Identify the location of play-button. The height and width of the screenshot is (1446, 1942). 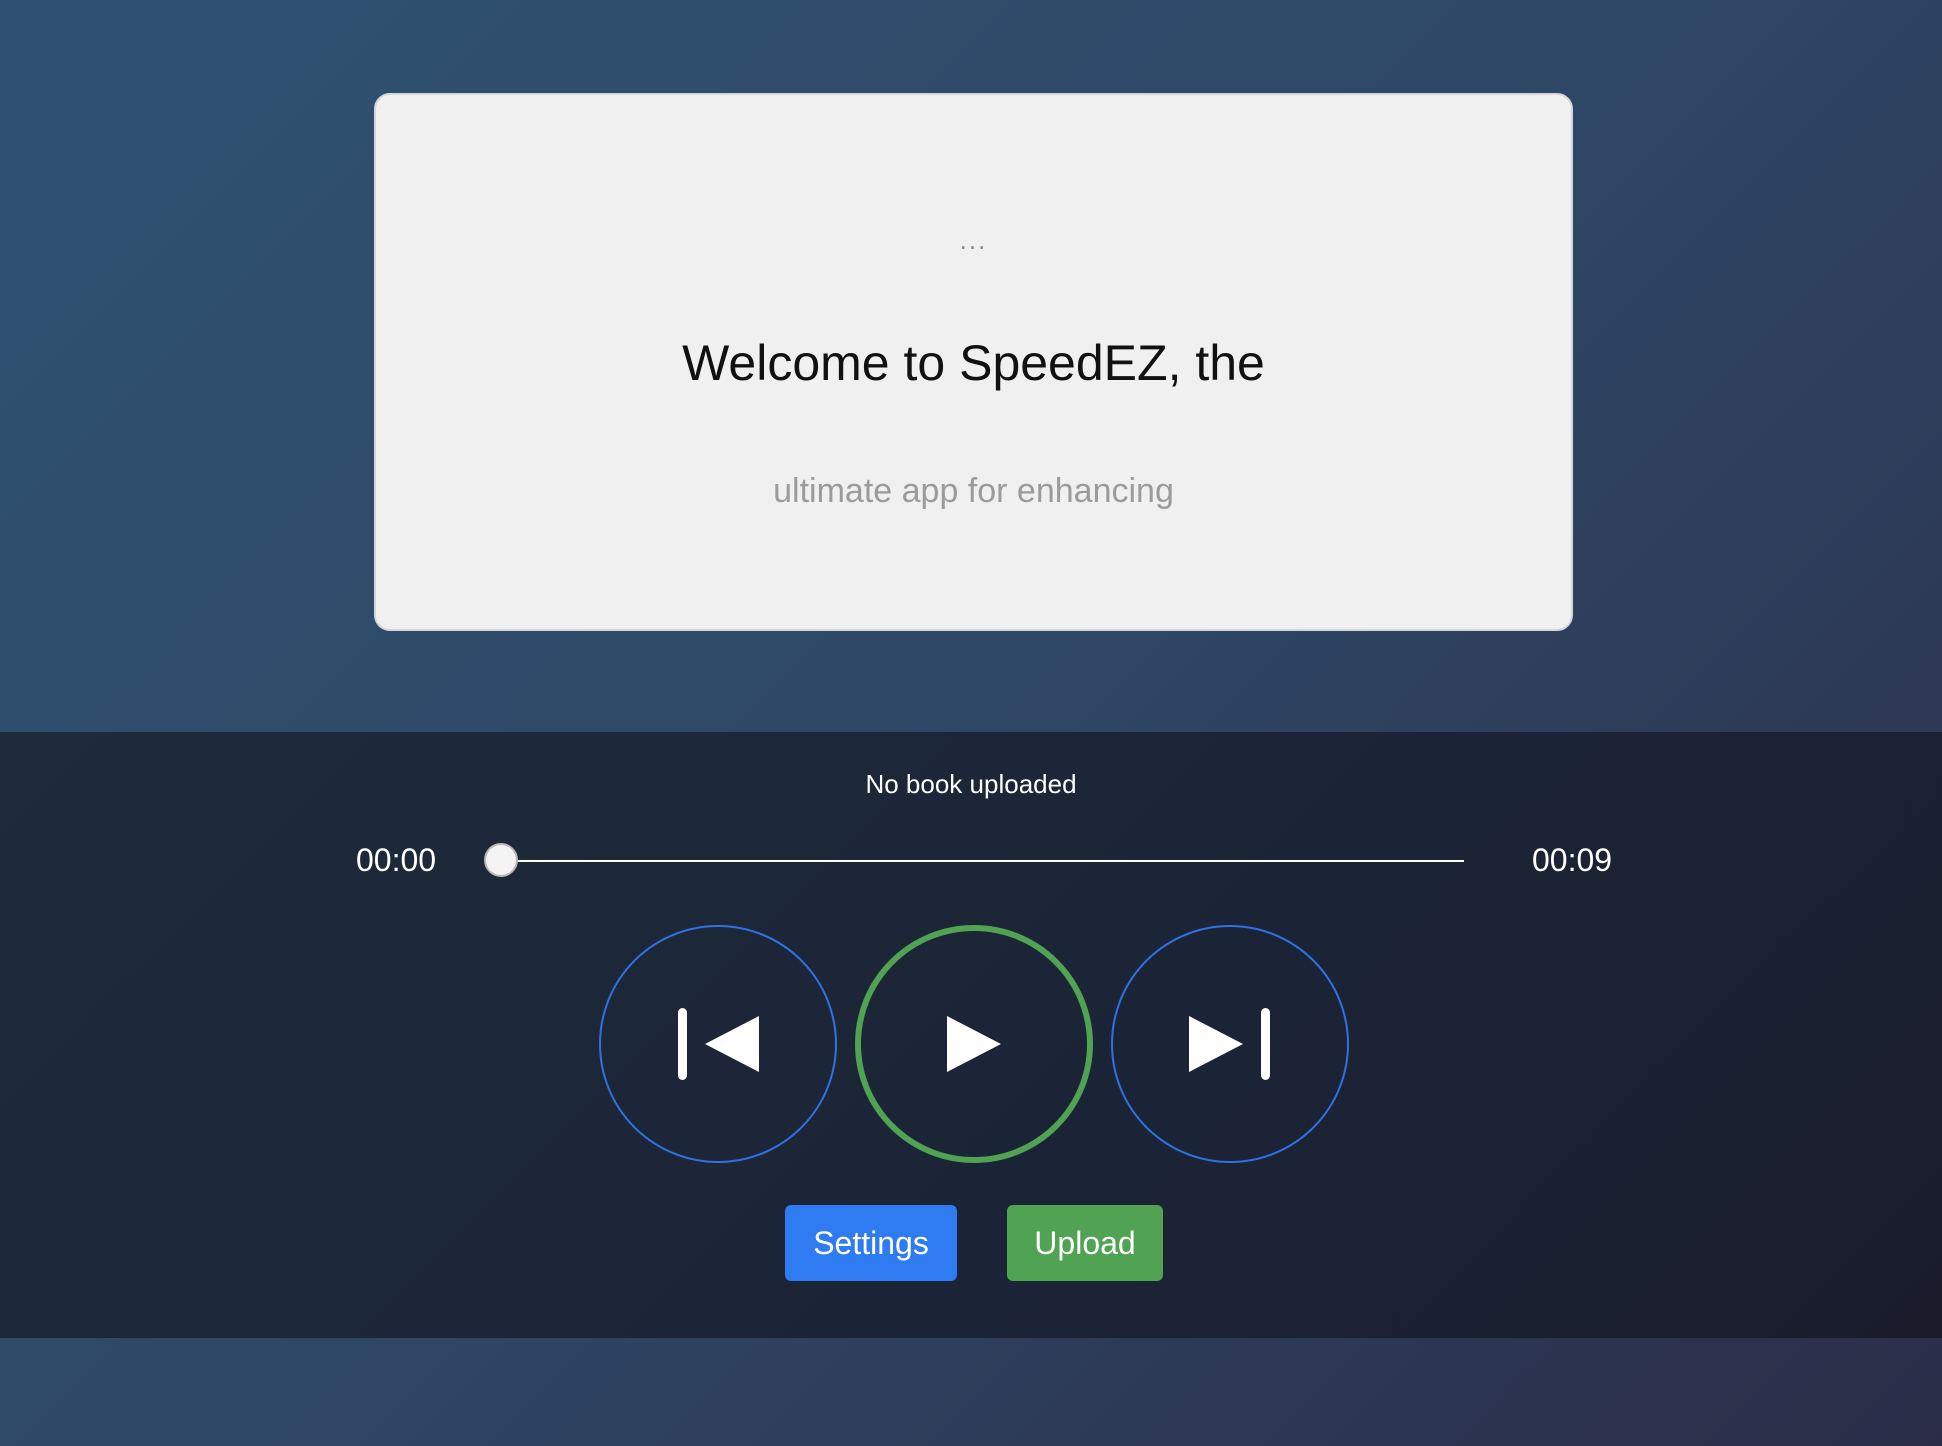
(974, 1044).